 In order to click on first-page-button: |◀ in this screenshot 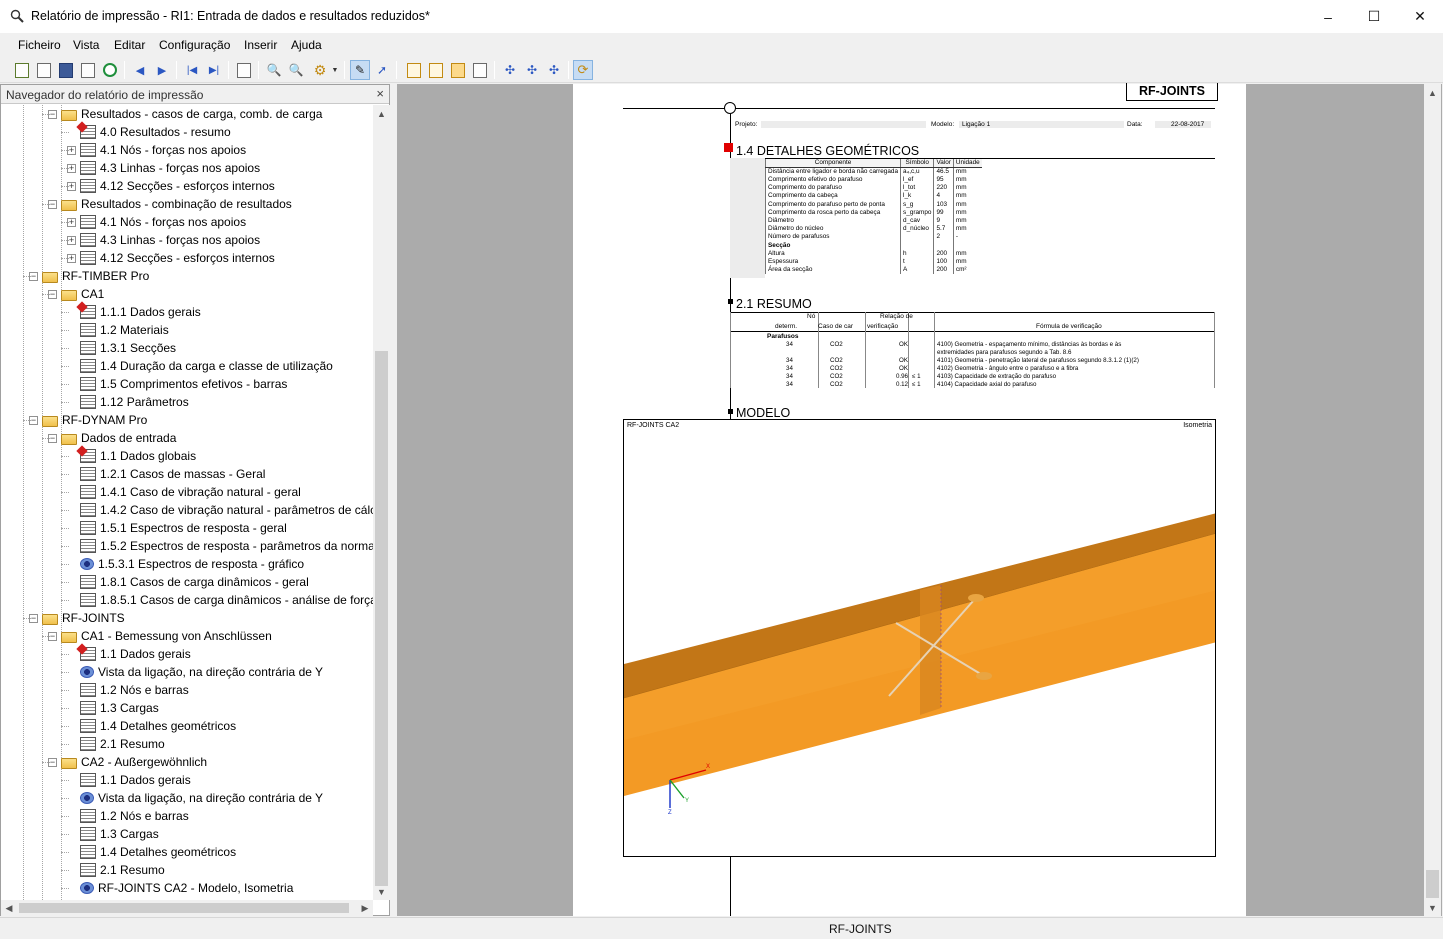, I will do `click(192, 70)`.